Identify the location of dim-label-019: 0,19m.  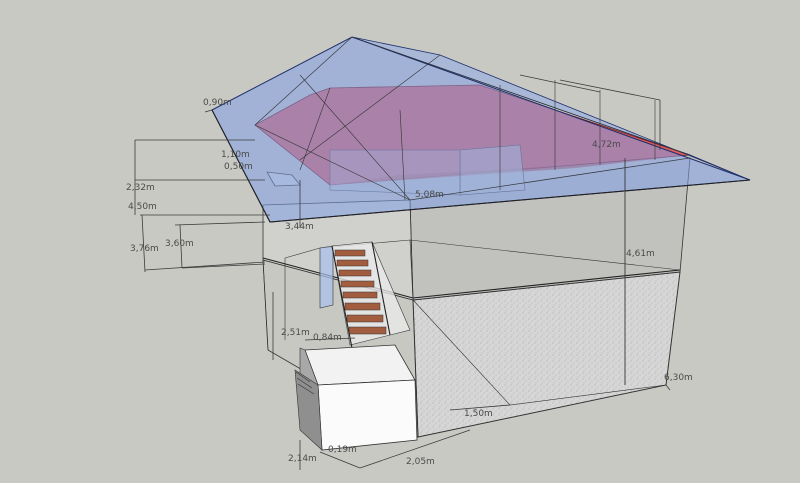
(342, 450).